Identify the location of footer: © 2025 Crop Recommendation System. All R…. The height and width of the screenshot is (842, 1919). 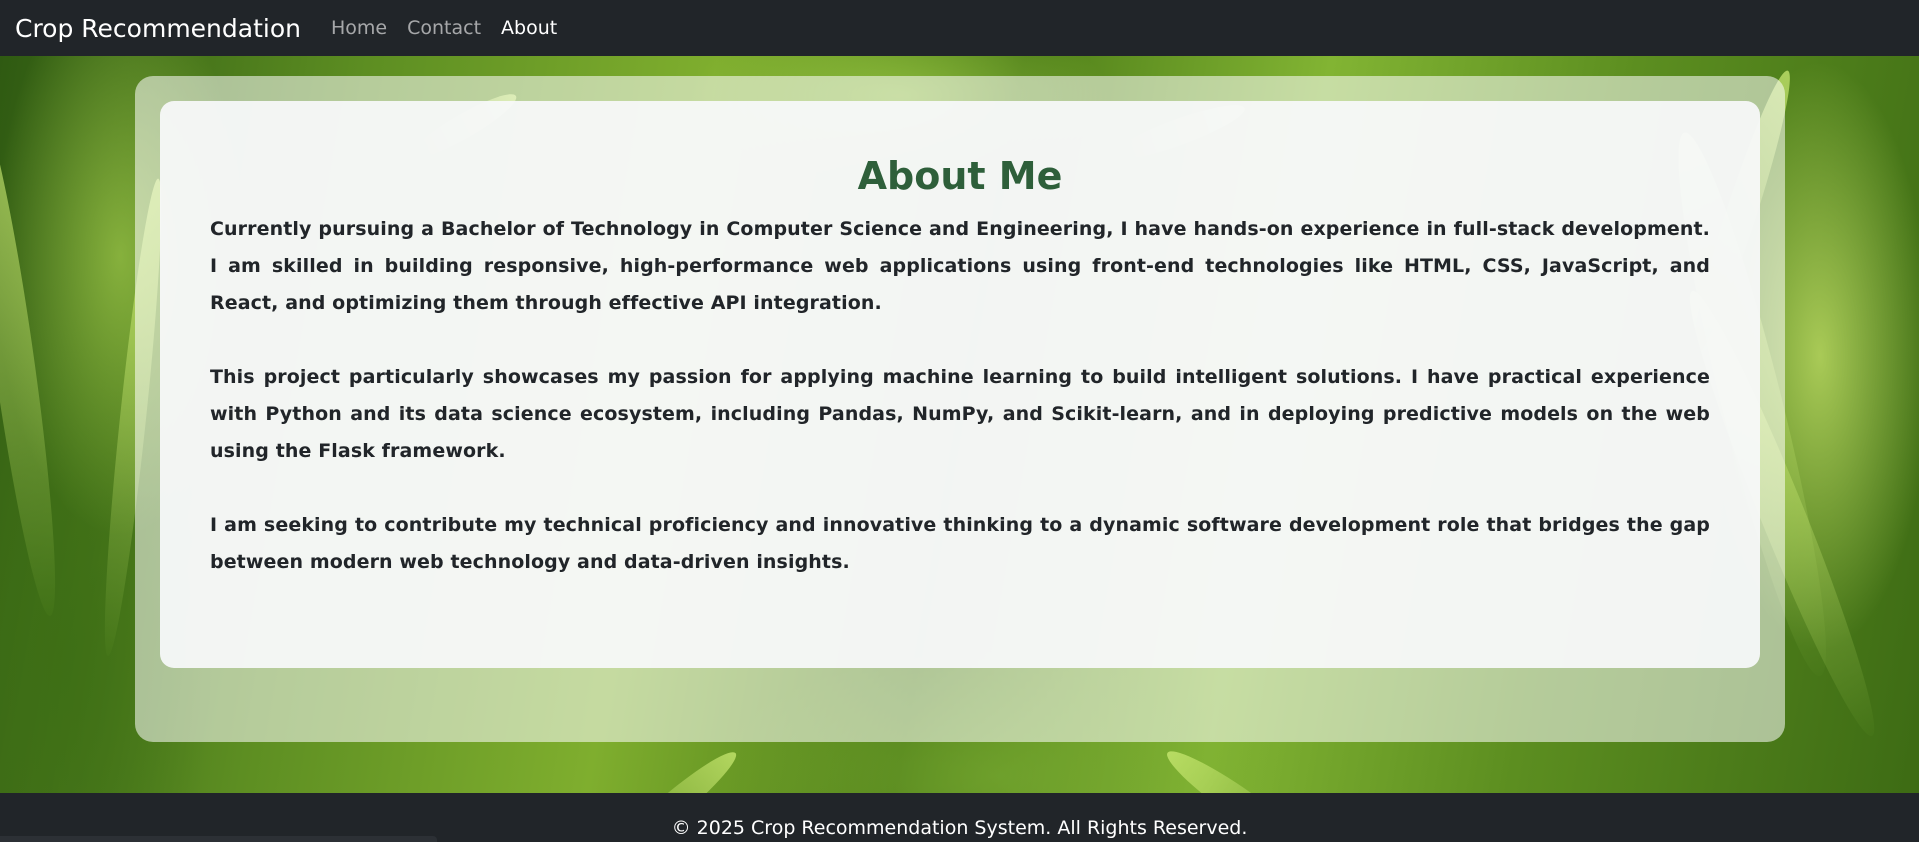
(959, 817).